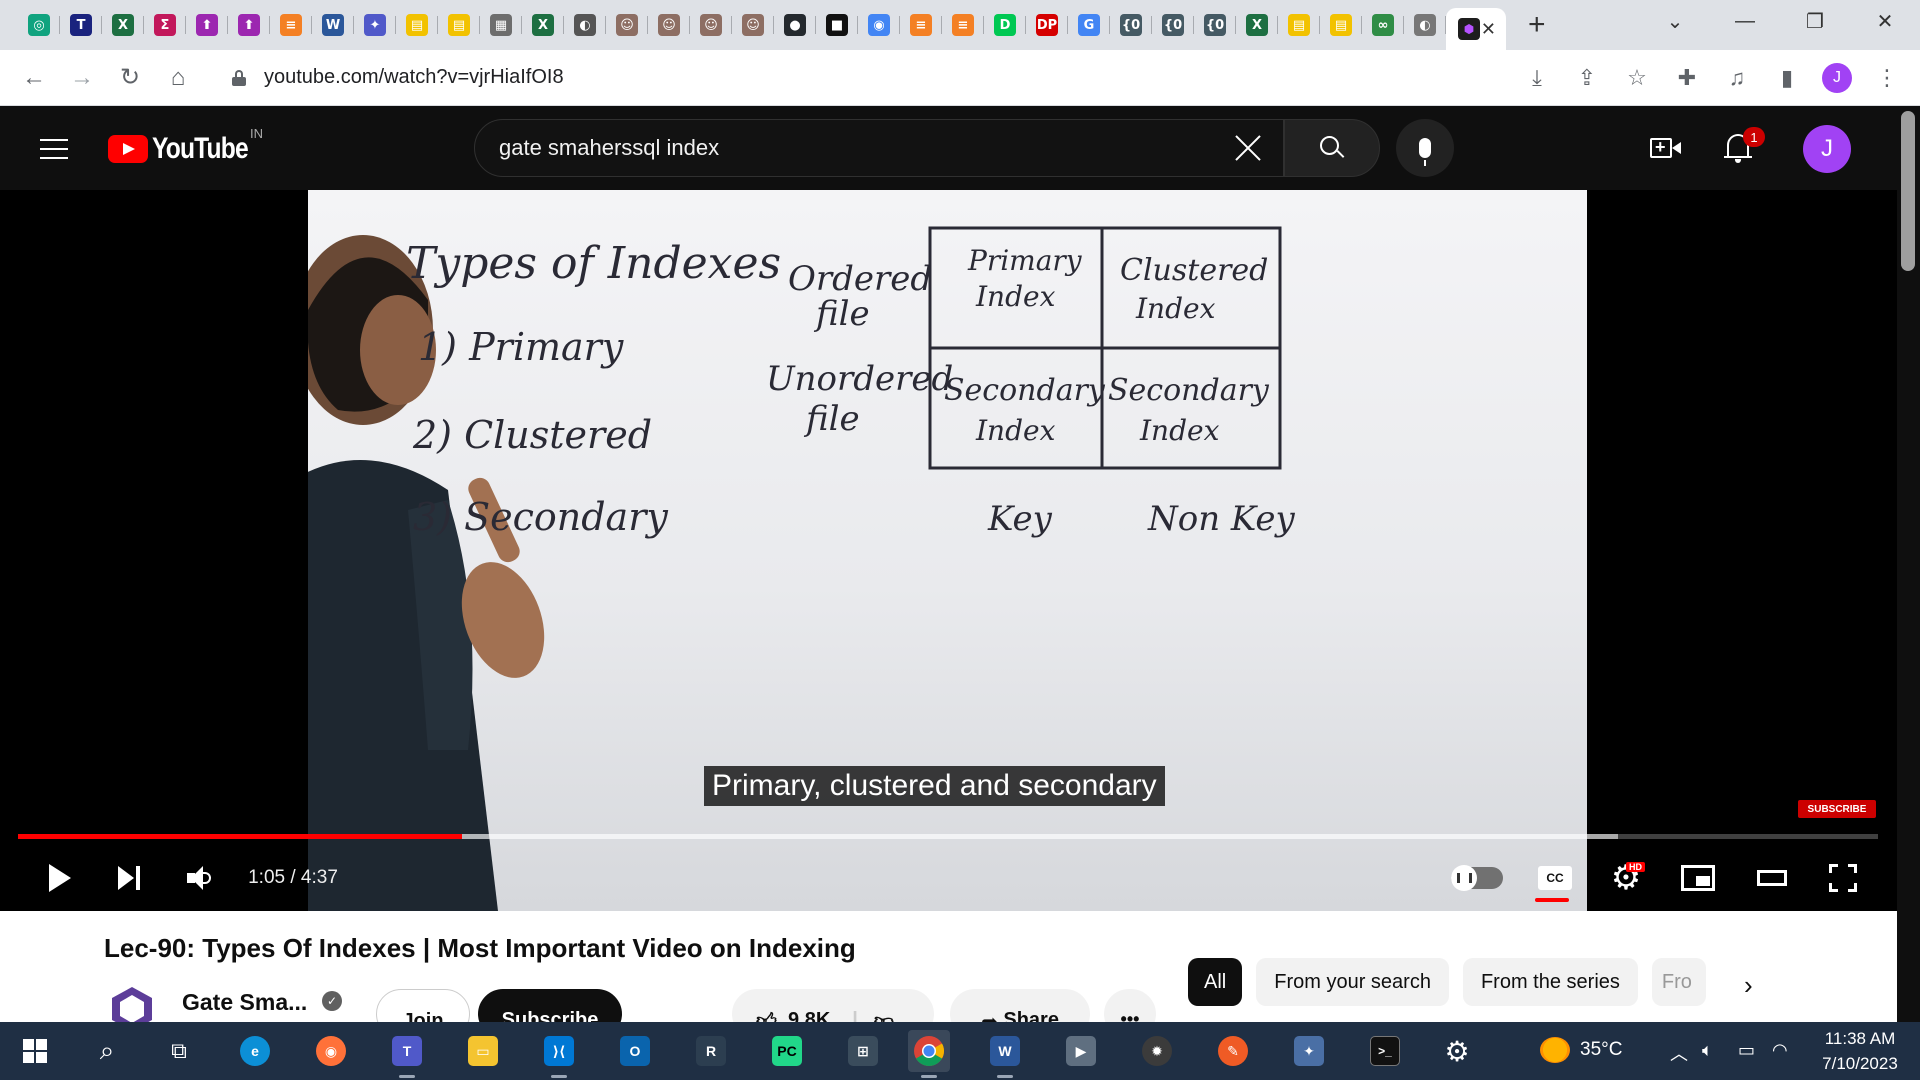 The height and width of the screenshot is (1080, 1920). What do you see at coordinates (132, 1003) in the screenshot?
I see `channel-avatar` at bounding box center [132, 1003].